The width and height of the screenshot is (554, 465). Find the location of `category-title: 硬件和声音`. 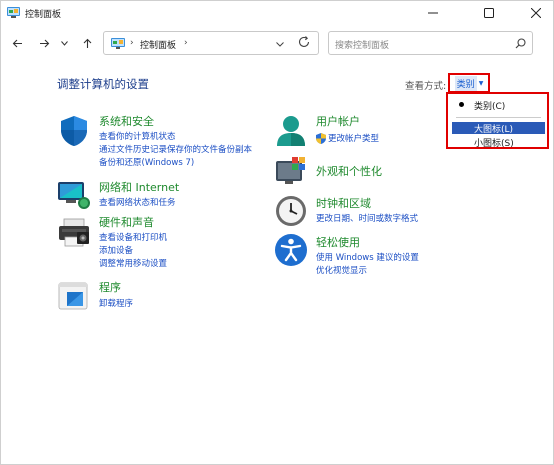

category-title: 硬件和声音 is located at coordinates (126, 222).